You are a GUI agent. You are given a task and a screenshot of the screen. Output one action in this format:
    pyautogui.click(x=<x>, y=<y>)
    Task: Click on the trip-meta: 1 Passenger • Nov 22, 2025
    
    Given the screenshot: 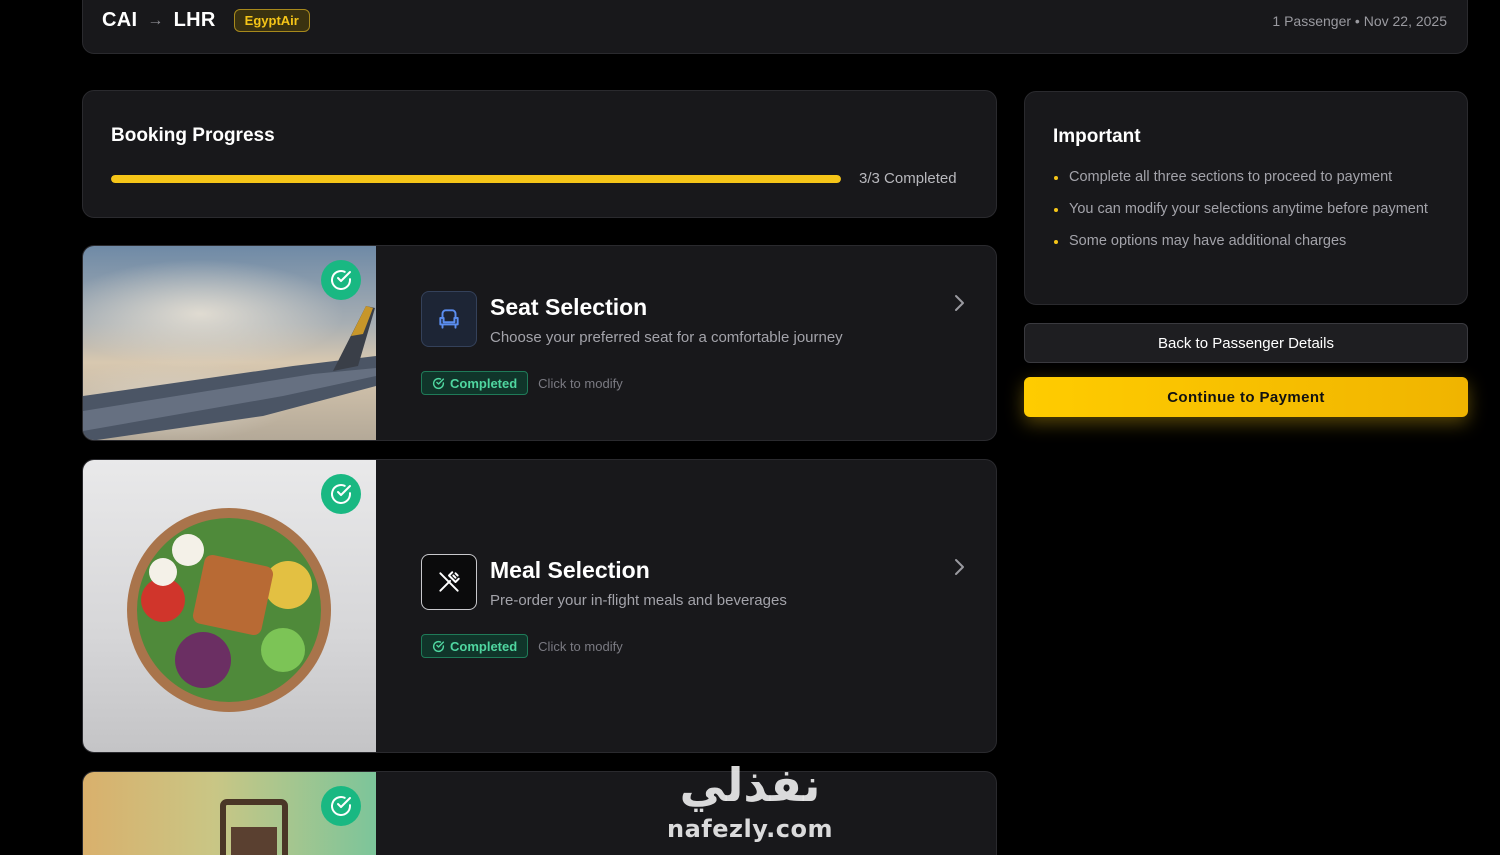 What is the action you would take?
    pyautogui.click(x=1359, y=21)
    